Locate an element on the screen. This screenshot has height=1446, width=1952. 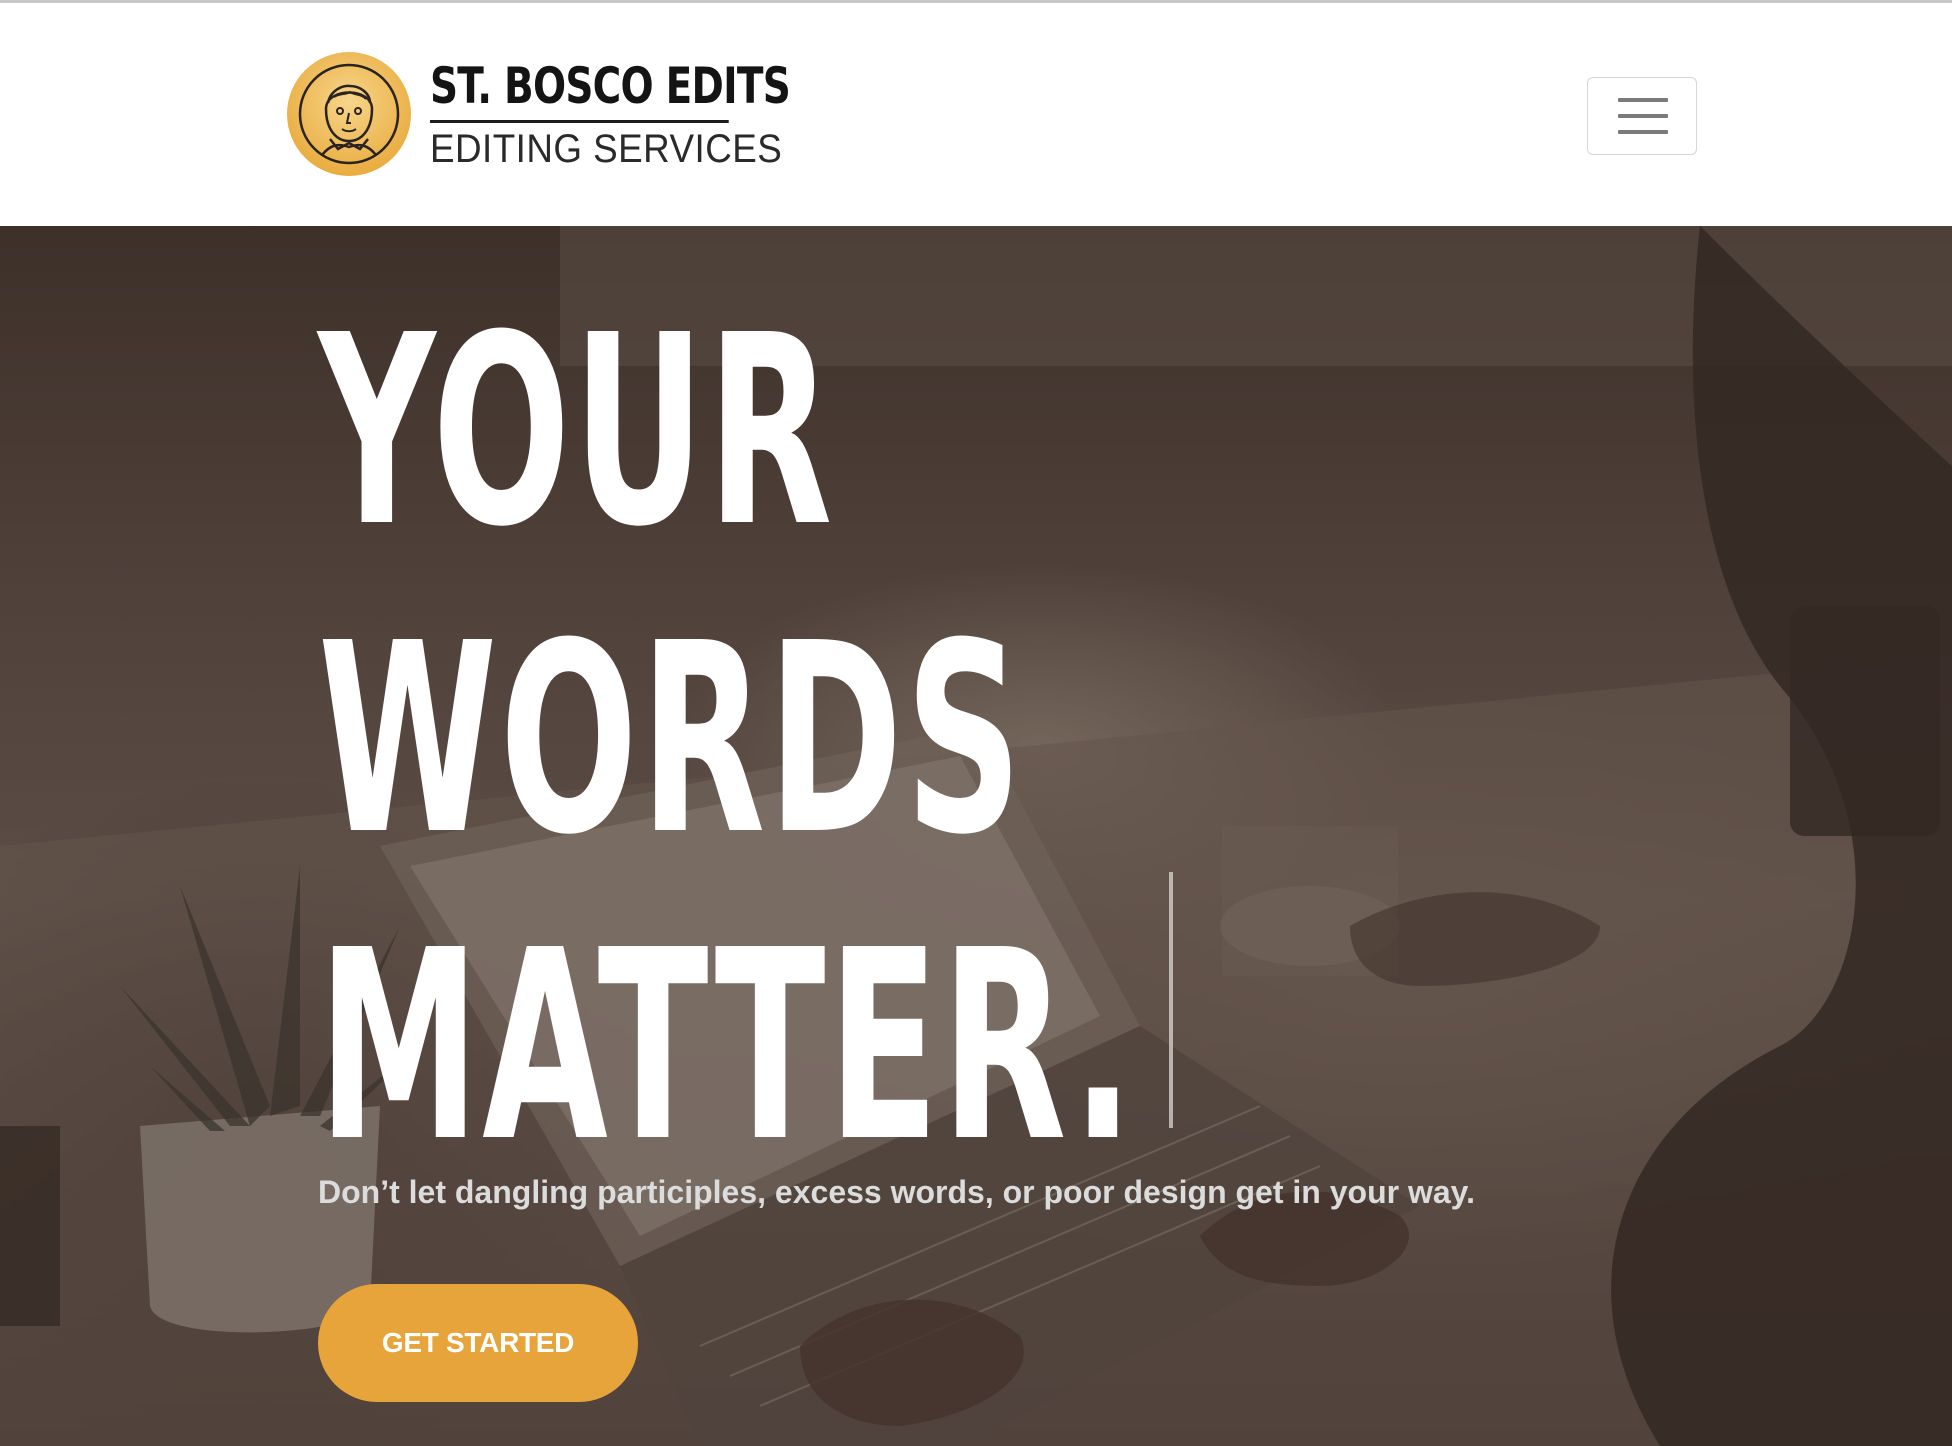
portrait-seal-icon is located at coordinates (349, 114).